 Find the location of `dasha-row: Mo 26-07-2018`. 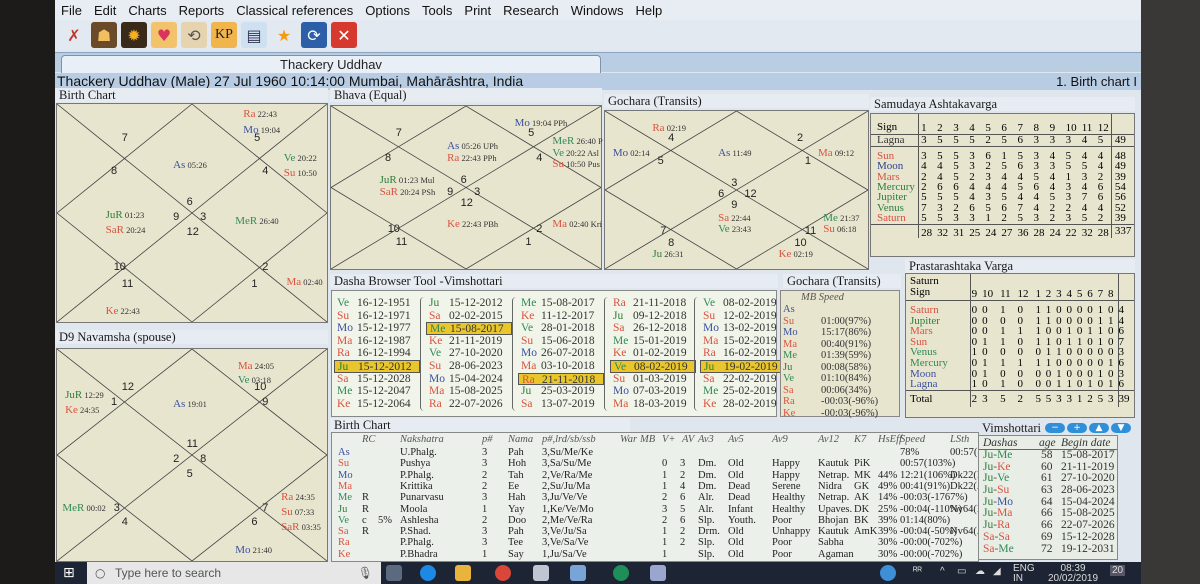

dasha-row: Mo 26-07-2018 is located at coordinates (561, 353).